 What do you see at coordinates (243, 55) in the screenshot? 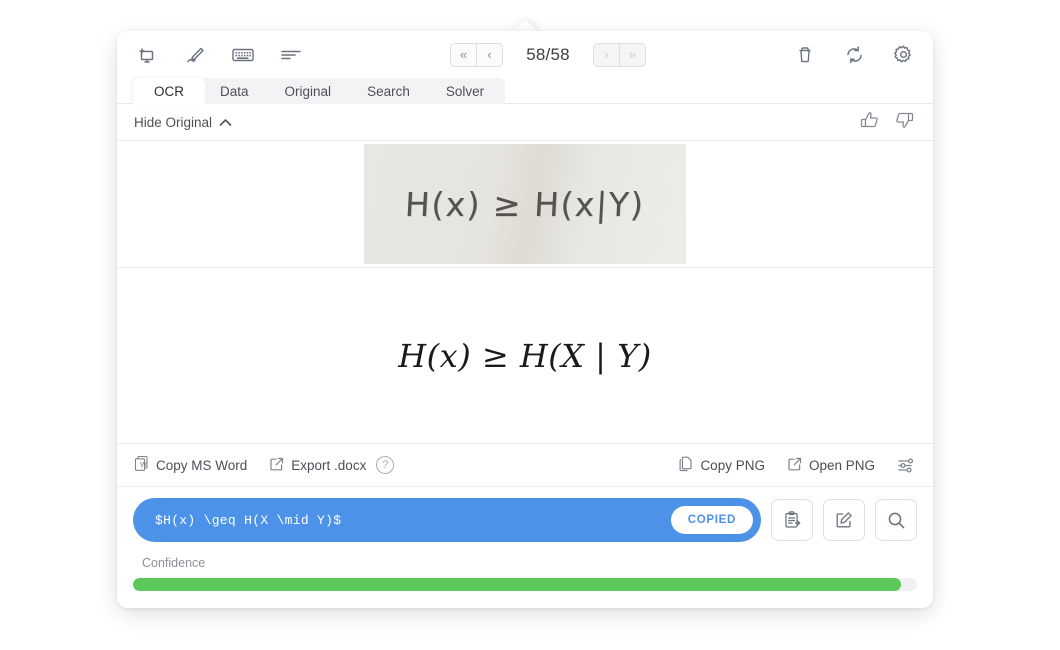
I see `keyboard-icon` at bounding box center [243, 55].